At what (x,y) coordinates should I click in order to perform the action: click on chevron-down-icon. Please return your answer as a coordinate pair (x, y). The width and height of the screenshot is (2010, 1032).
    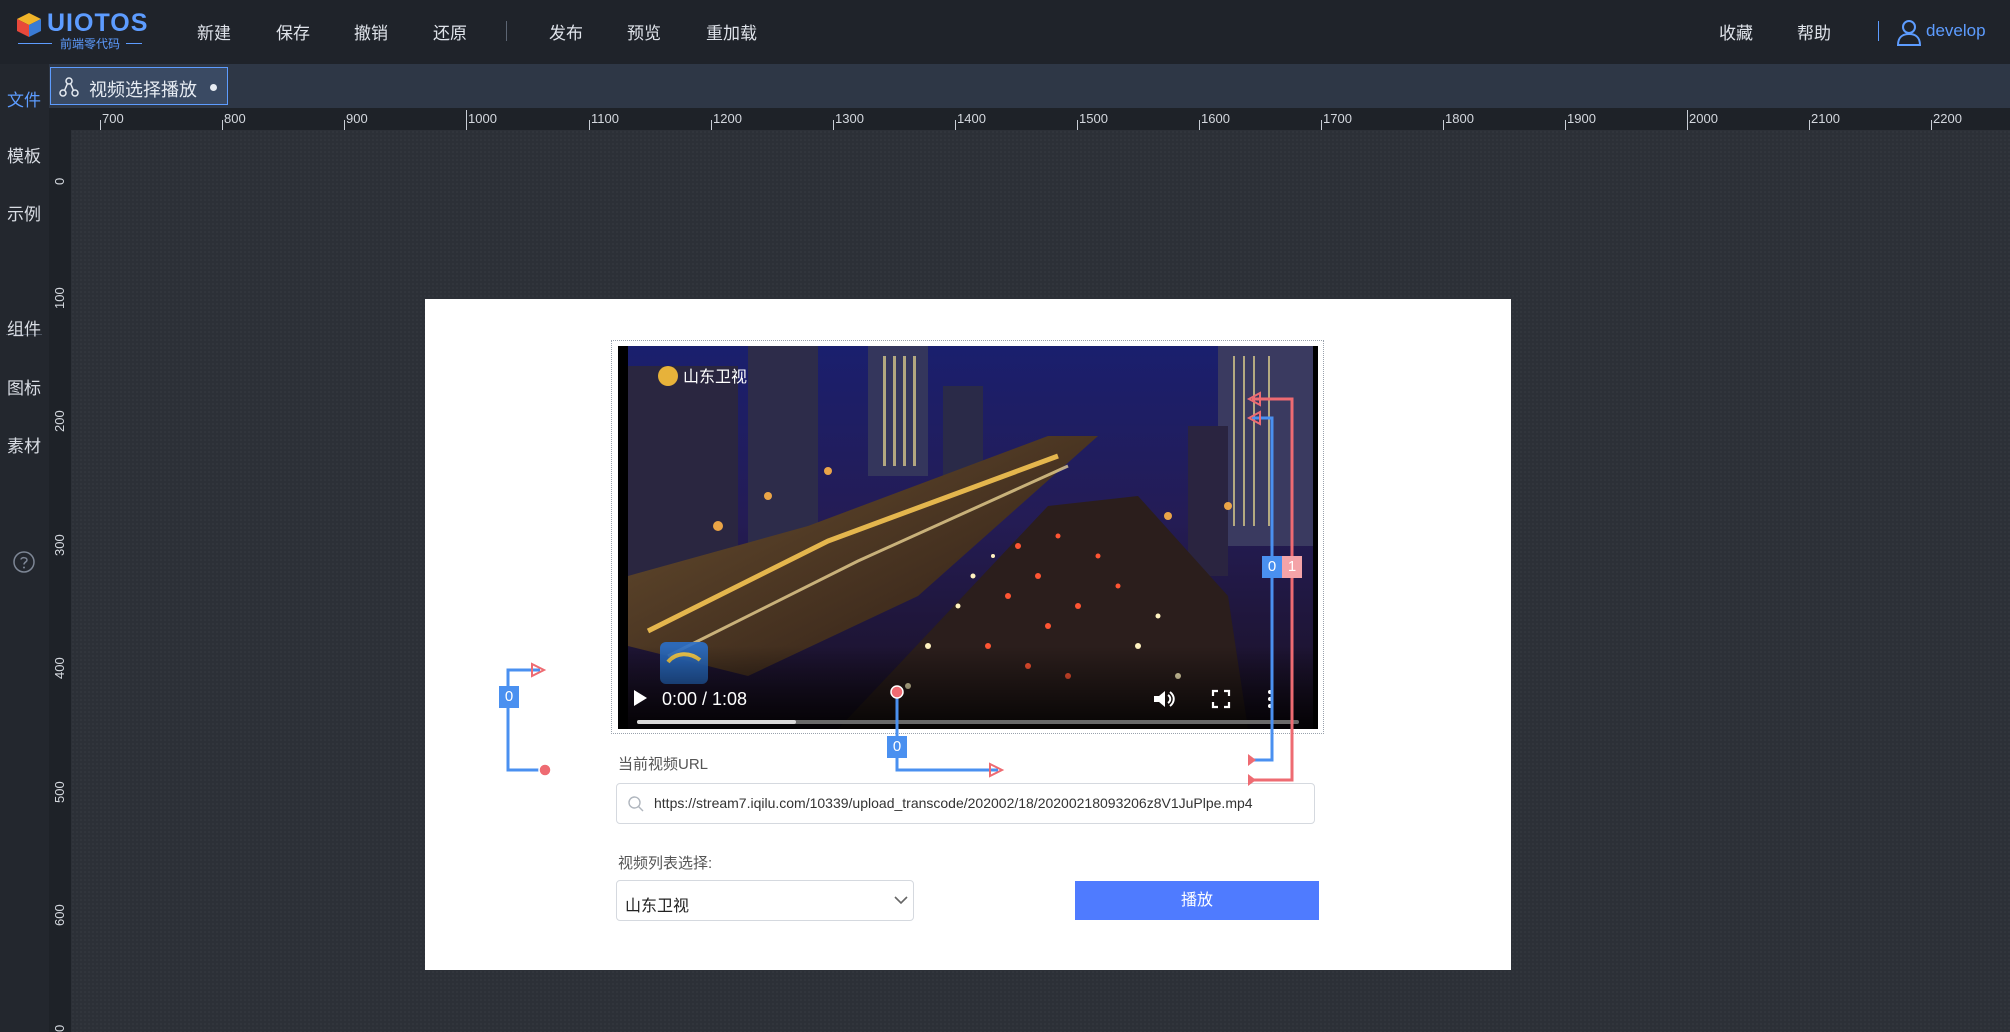
    Looking at the image, I should click on (901, 900).